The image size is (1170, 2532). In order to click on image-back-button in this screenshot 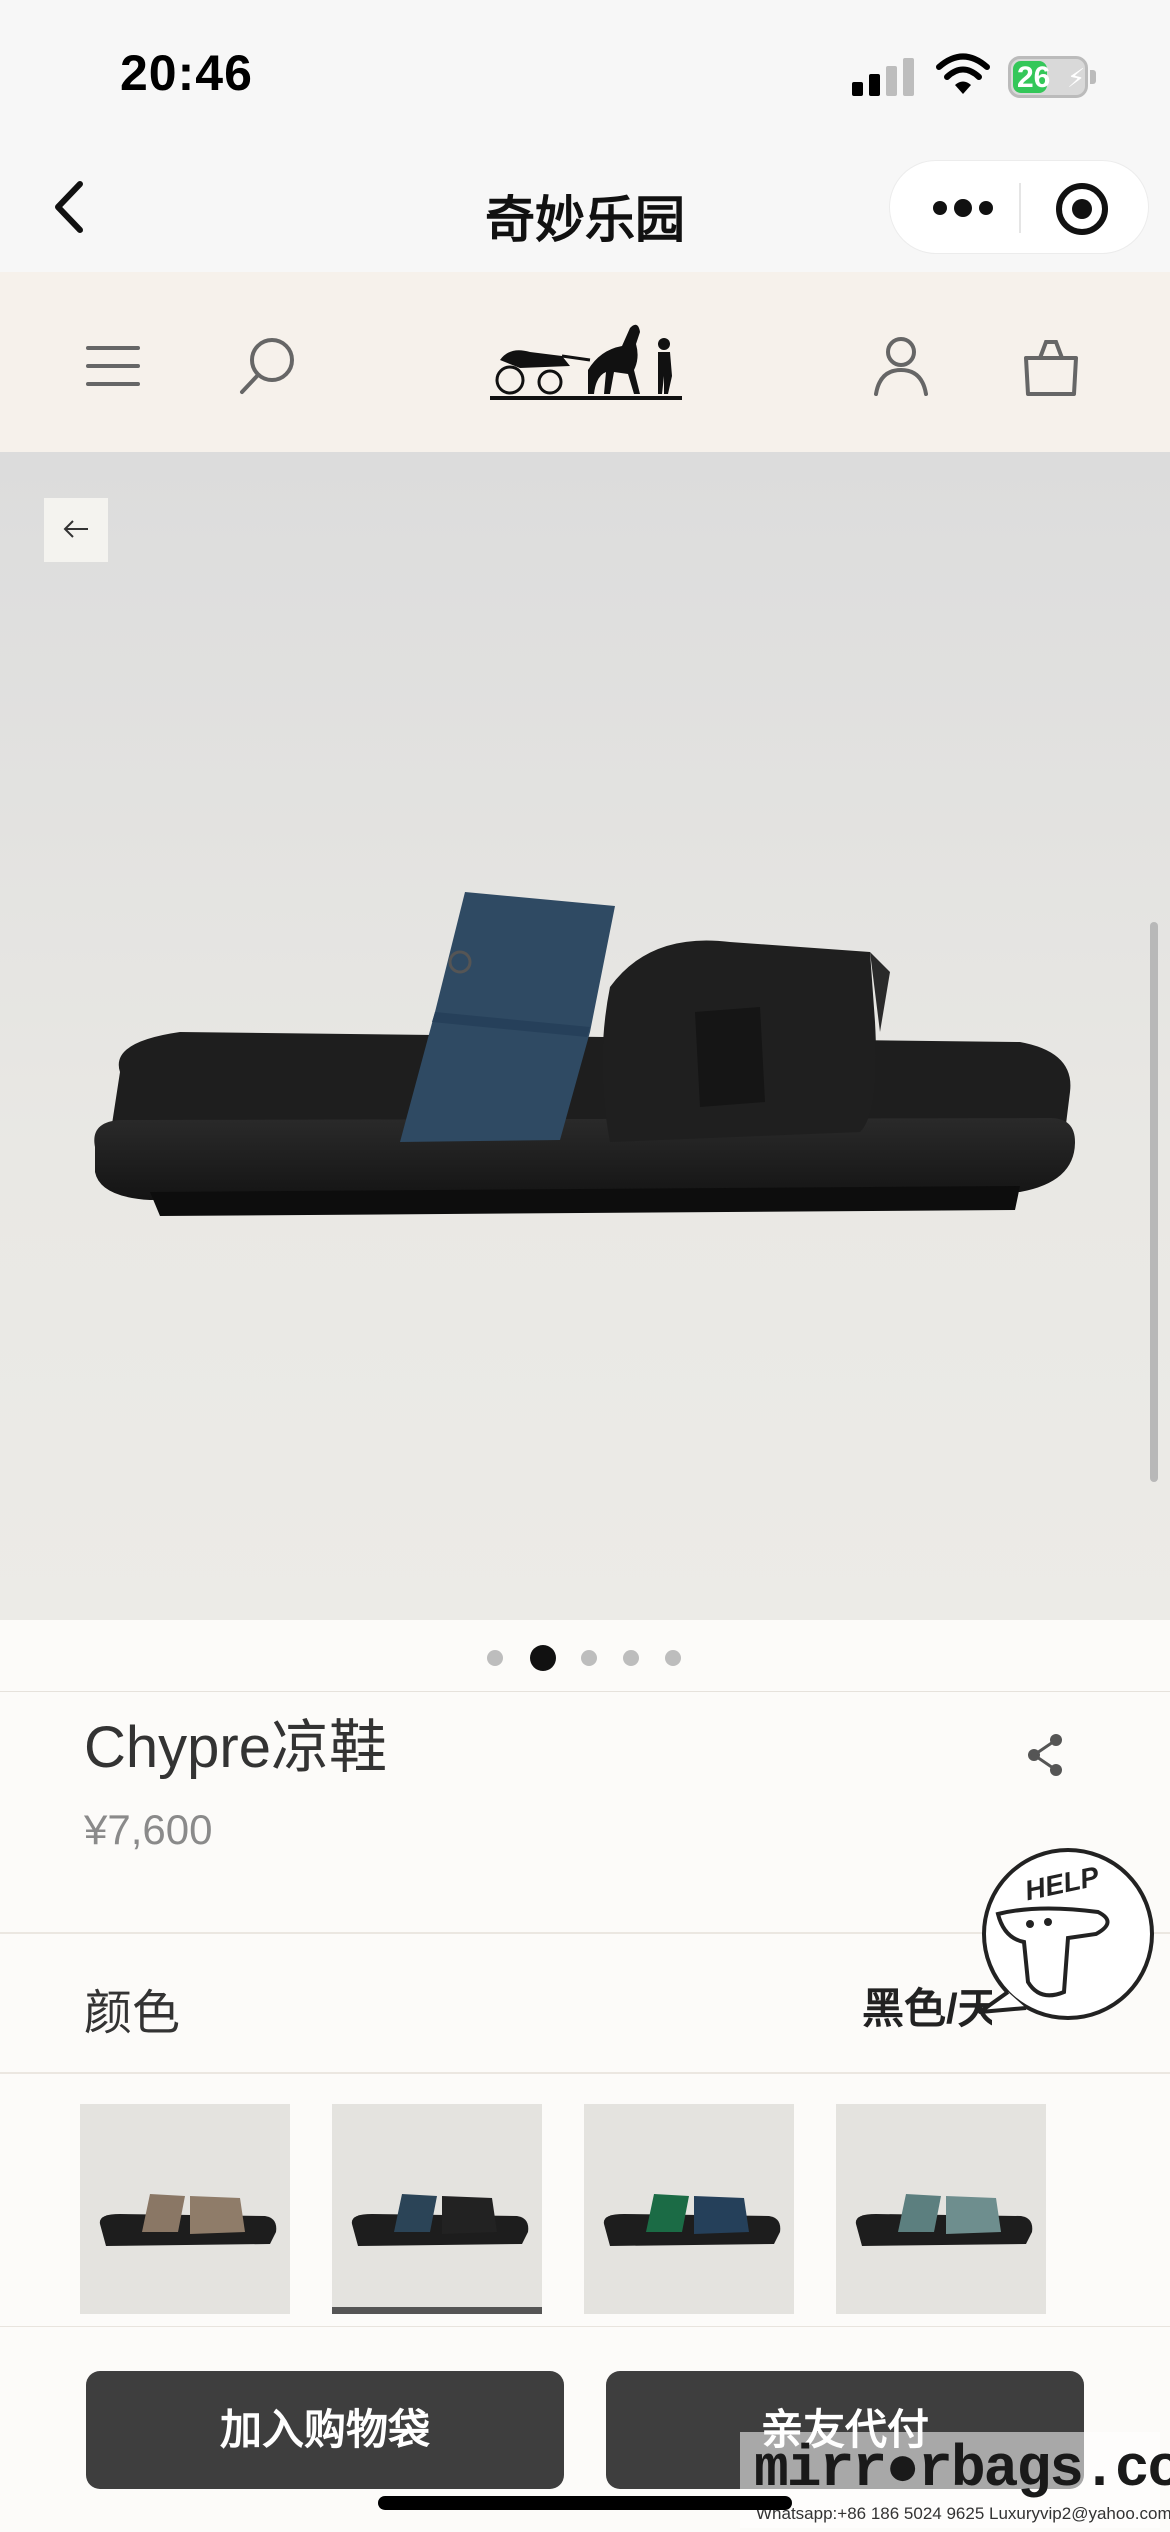, I will do `click(76, 530)`.